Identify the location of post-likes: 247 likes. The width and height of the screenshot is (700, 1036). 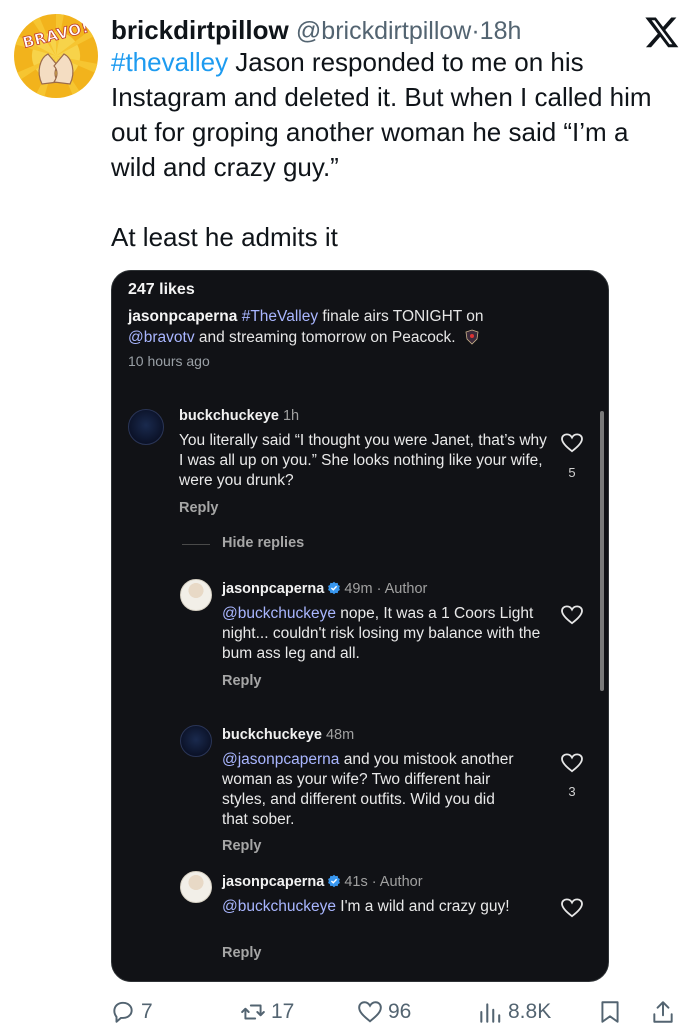
(161, 289).